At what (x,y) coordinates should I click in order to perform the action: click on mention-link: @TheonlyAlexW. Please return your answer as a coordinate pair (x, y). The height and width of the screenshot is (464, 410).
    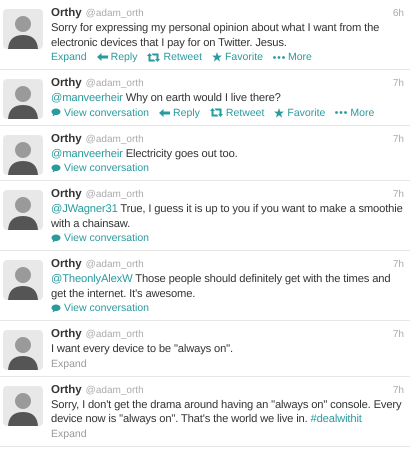
    Looking at the image, I should click on (92, 279).